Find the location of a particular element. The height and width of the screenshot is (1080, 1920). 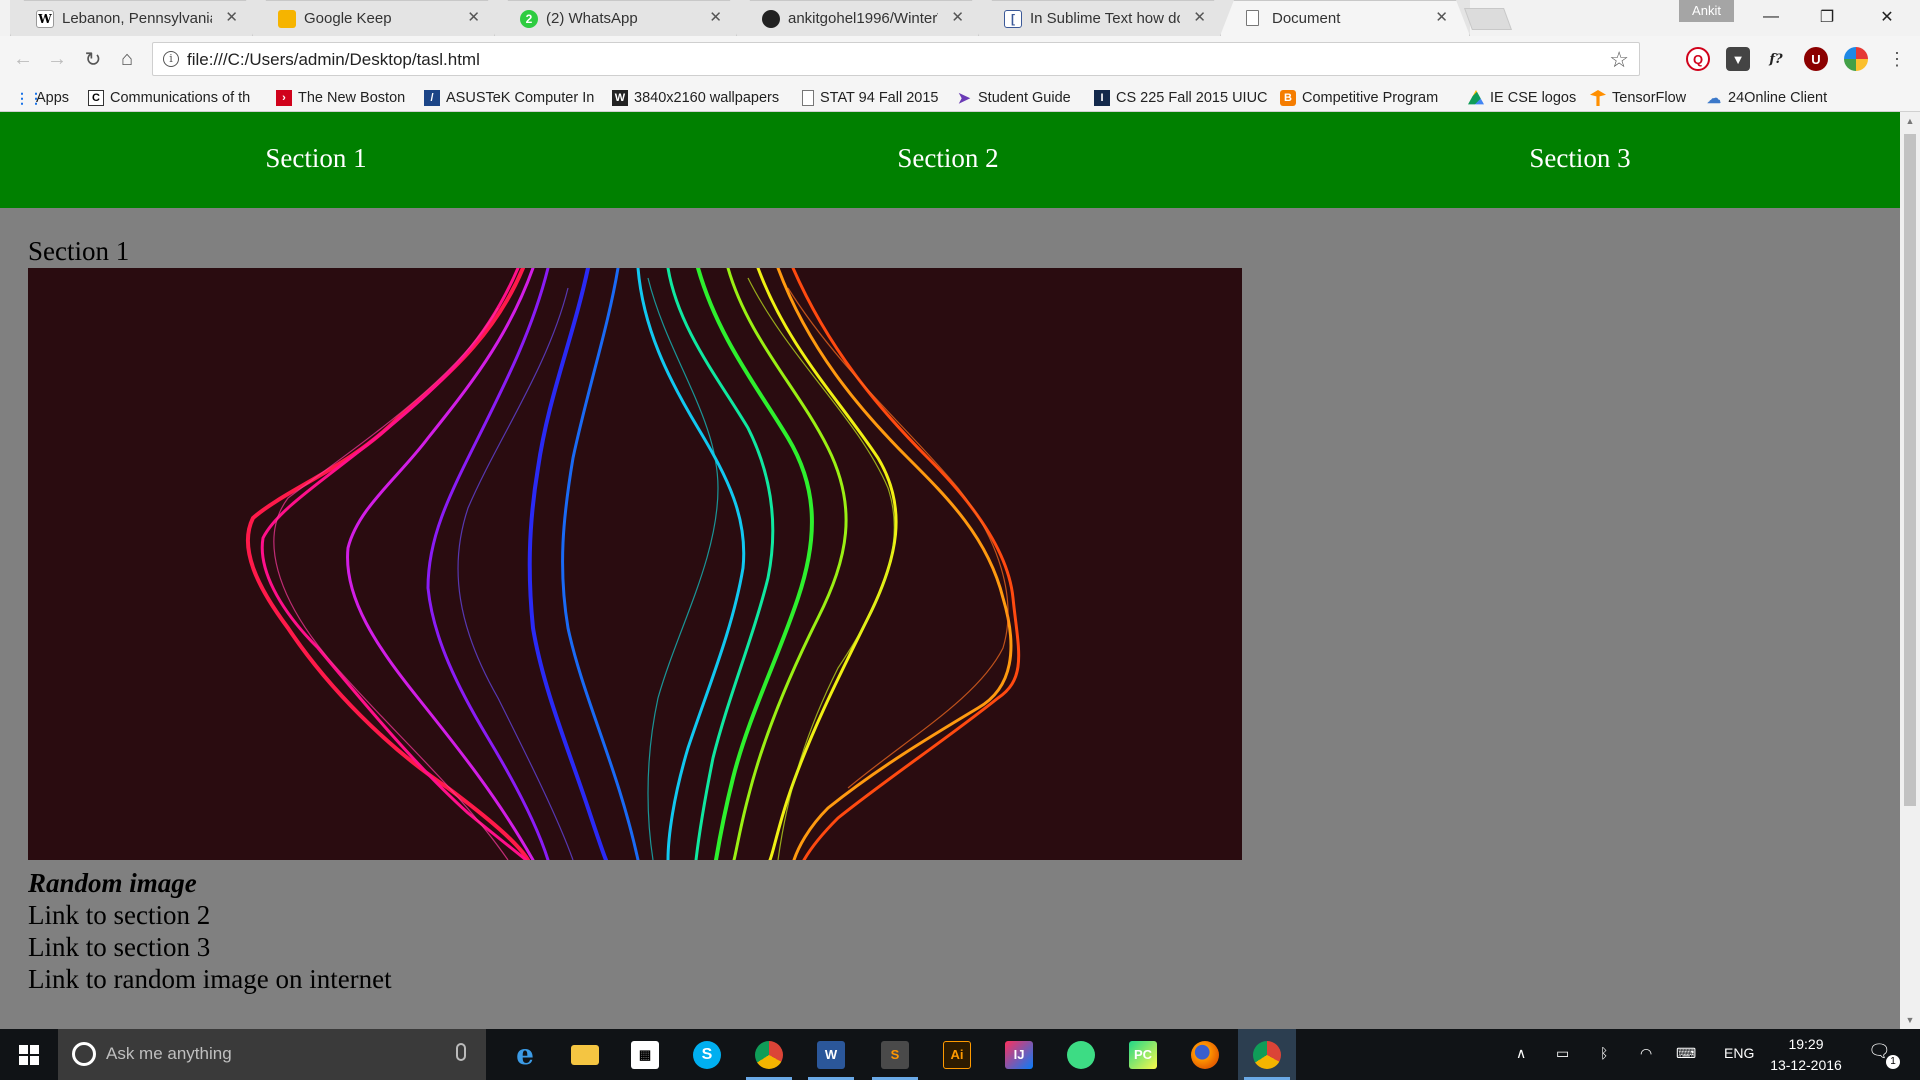

pocket-icon: ▼ is located at coordinates (1738, 59).